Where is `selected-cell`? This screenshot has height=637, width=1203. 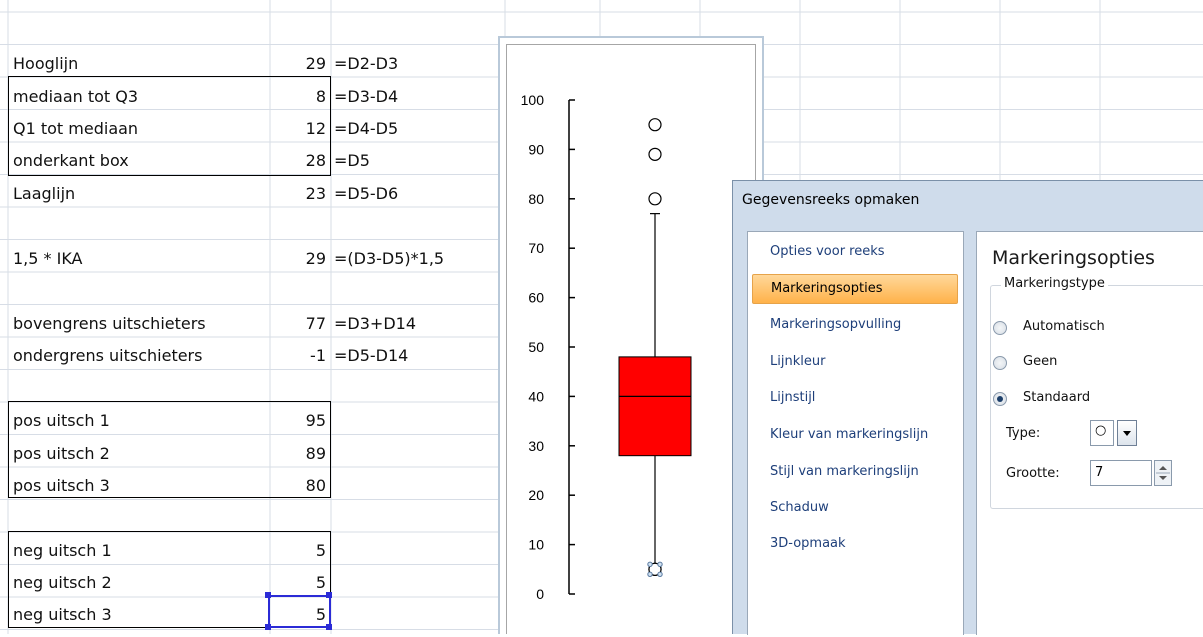
selected-cell is located at coordinates (299, 611).